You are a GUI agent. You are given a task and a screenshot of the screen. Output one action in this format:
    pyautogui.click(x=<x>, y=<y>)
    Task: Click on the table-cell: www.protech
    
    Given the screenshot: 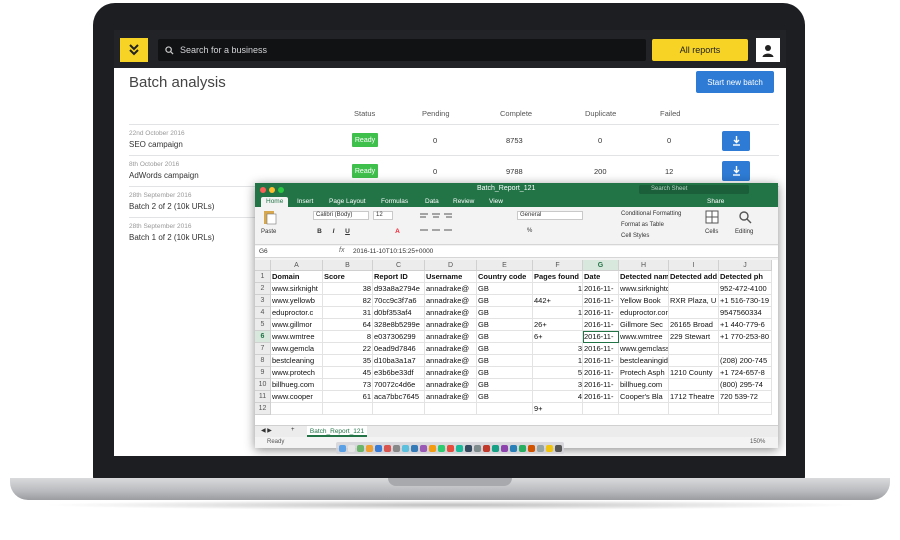 What is the action you would take?
    pyautogui.click(x=297, y=373)
    